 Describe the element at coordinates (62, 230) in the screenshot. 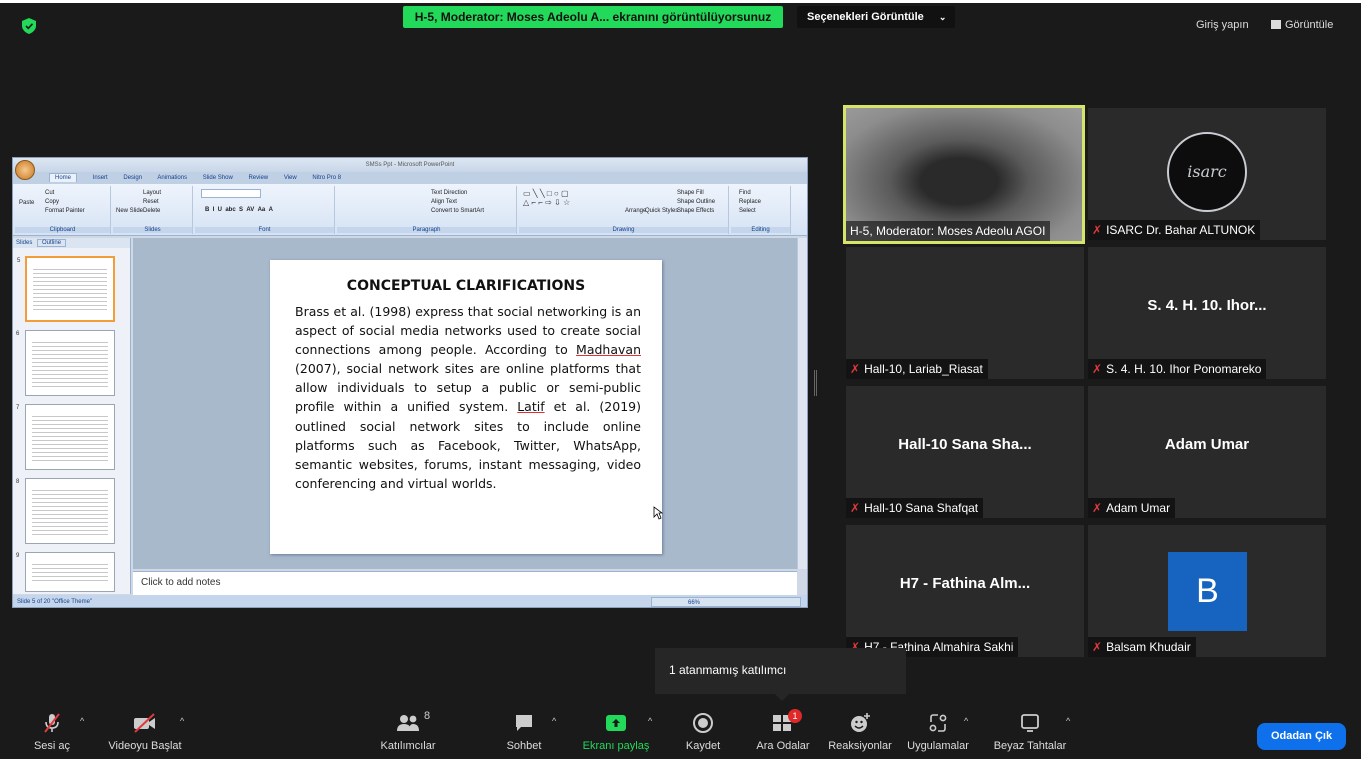

I see `ribbon-group-label: Clipboard` at that location.